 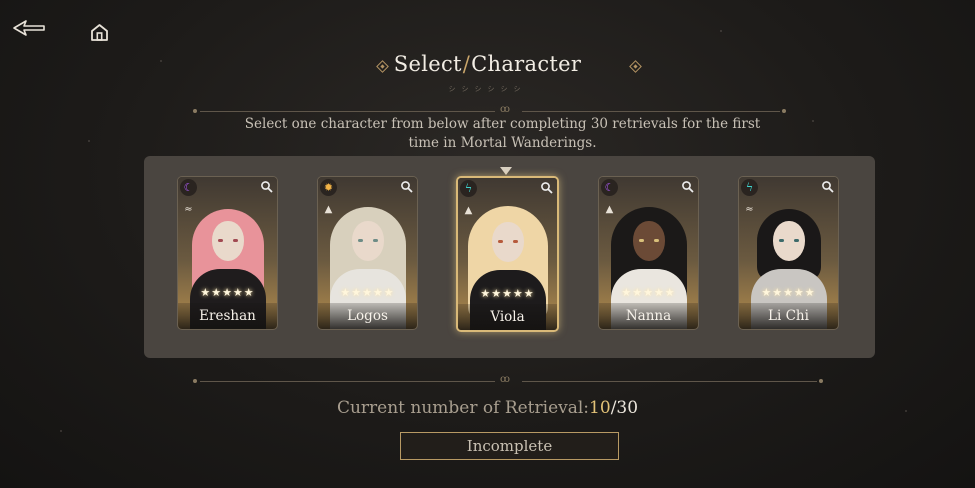 What do you see at coordinates (526, 64) in the screenshot?
I see `title-right: Character` at bounding box center [526, 64].